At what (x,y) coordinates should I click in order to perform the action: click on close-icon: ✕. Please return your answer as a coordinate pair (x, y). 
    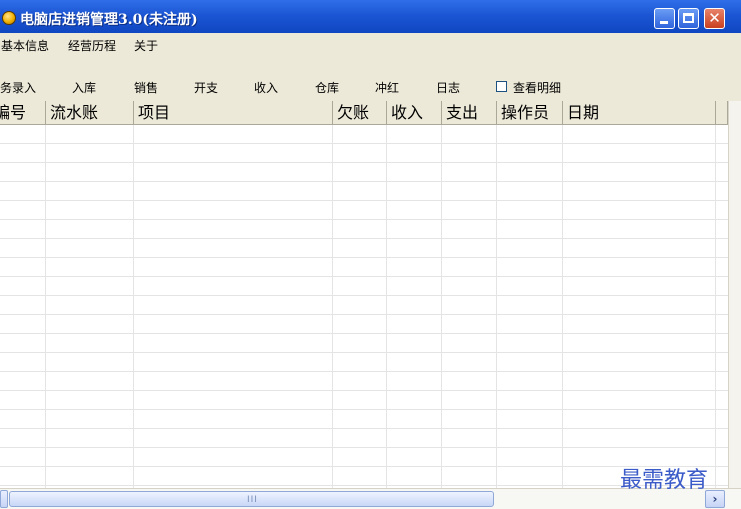
    Looking at the image, I should click on (714, 18).